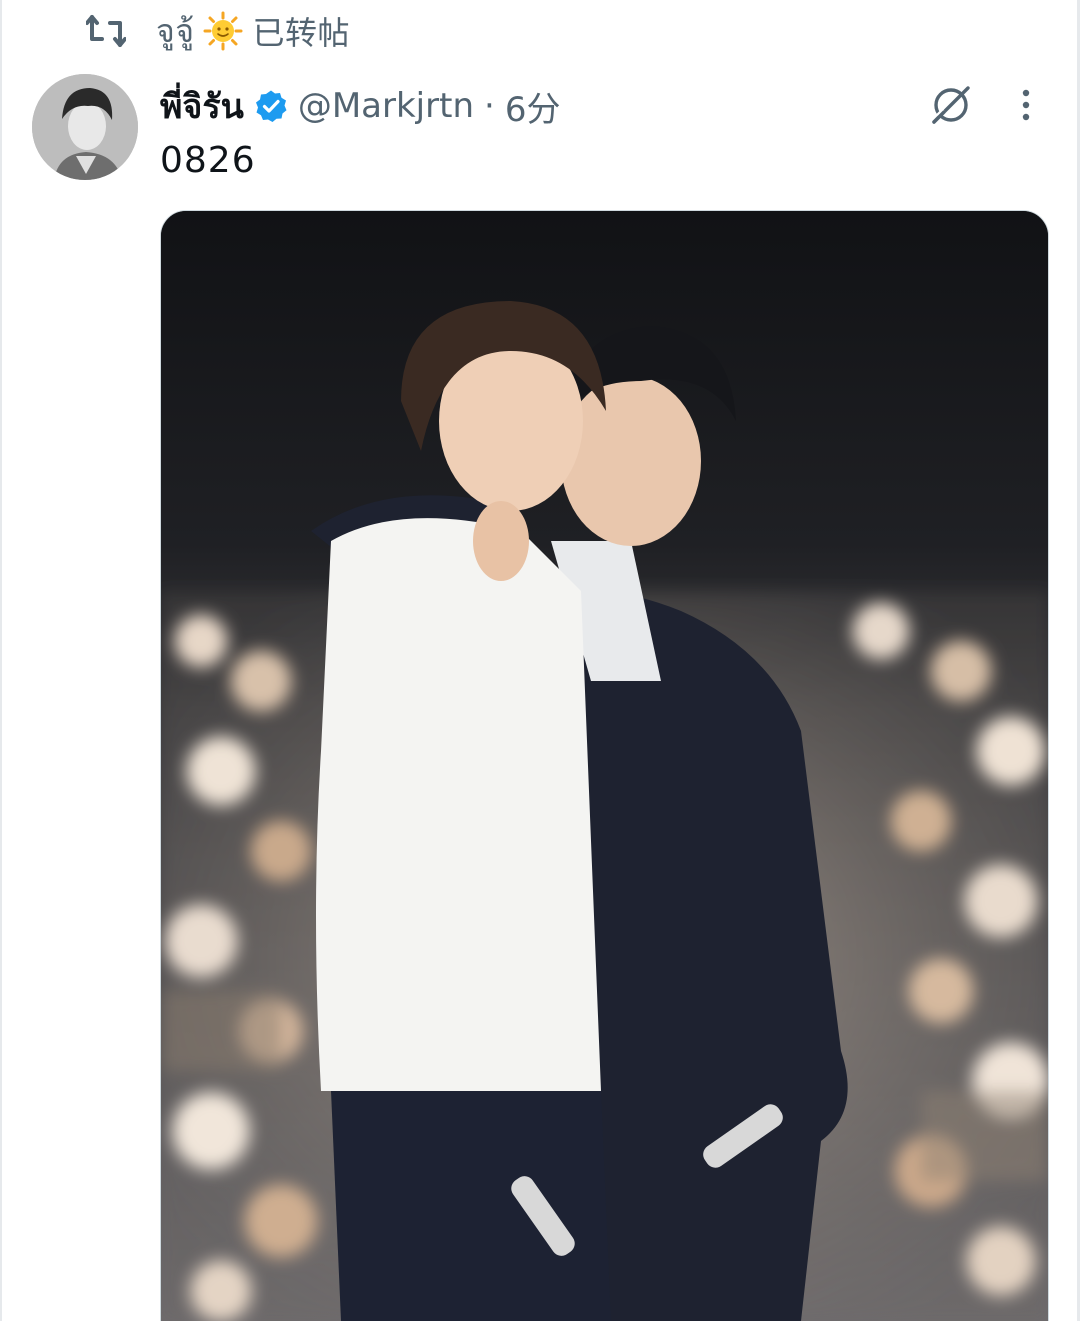  I want to click on timestamp: 6分, so click(533, 106).